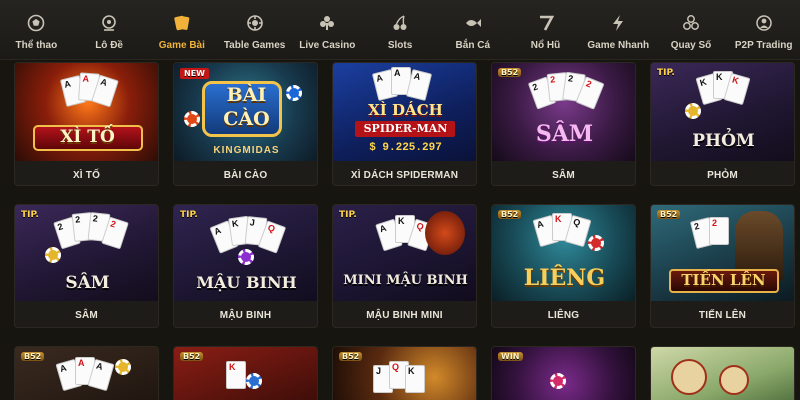 Image resolution: width=800 pixels, height=400 pixels. Describe the element at coordinates (618, 23) in the screenshot. I see `lightning-icon` at that location.